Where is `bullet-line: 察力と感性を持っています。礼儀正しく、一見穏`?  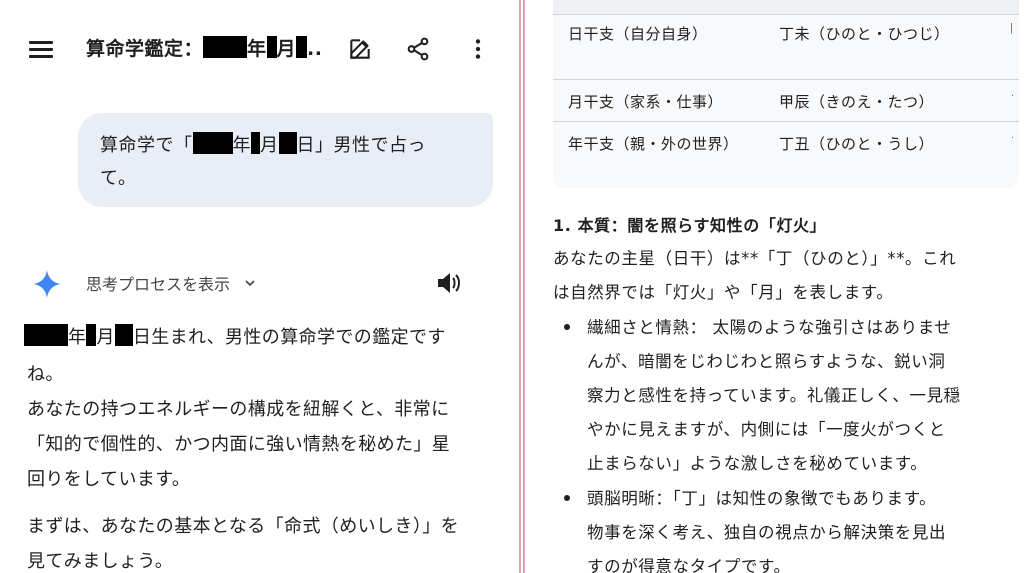 bullet-line: 察力と感性を持っています。礼儀正しく、一見穏 is located at coordinates (774, 395).